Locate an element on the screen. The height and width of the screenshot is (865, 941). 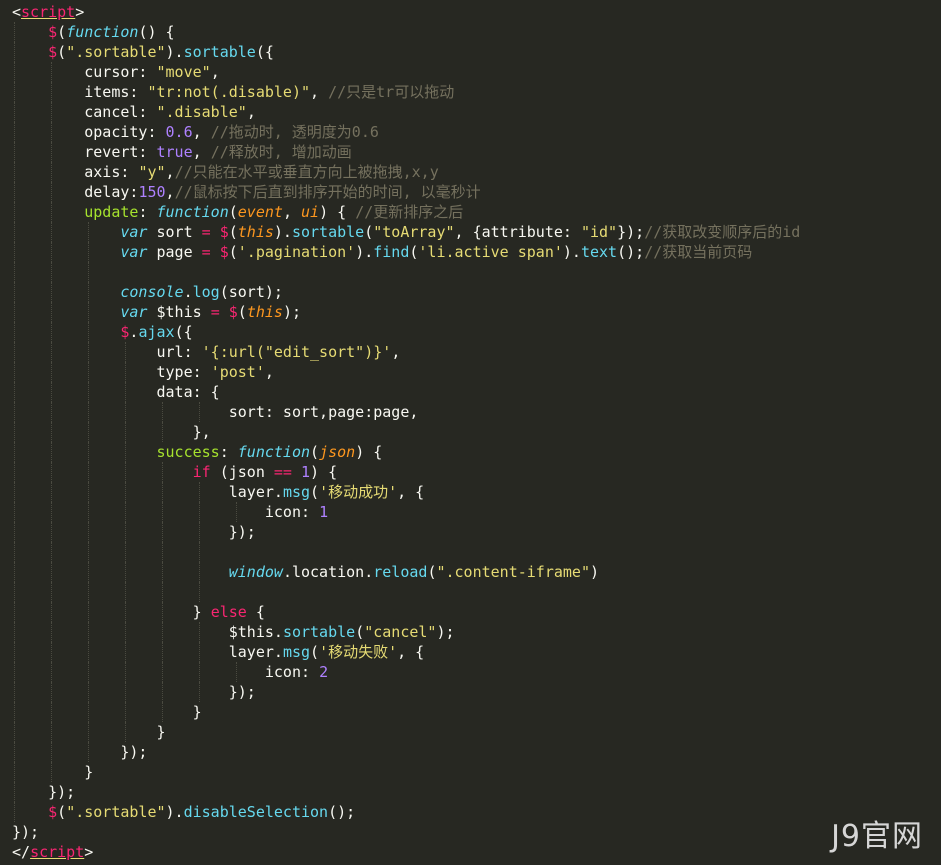
code-token-this: this is located at coordinates (264, 312).